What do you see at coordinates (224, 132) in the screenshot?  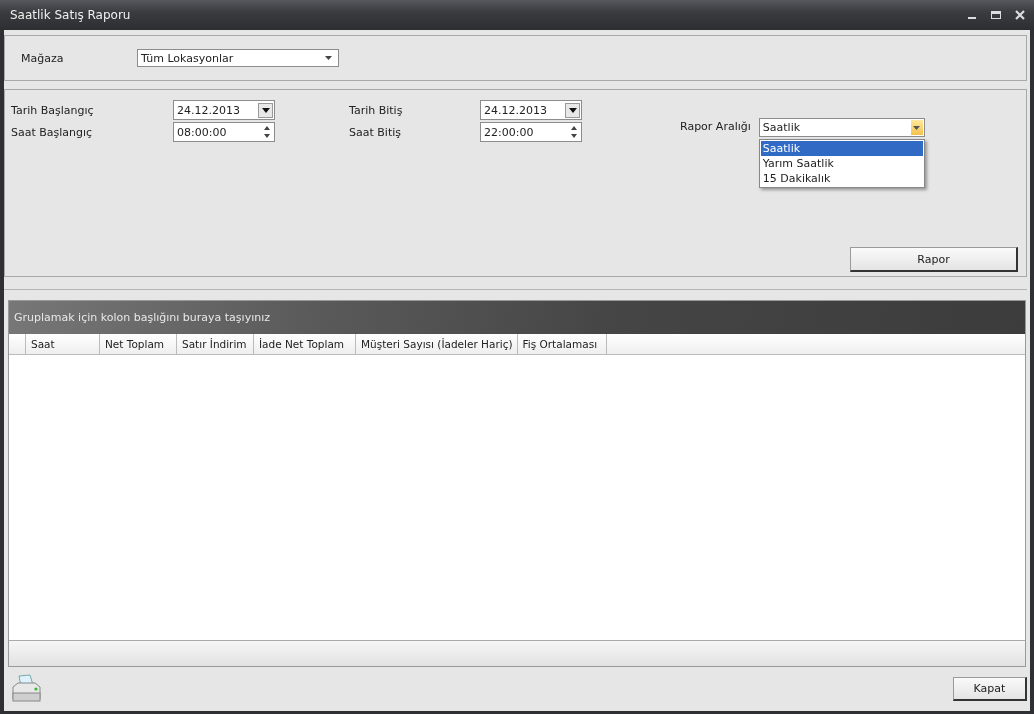 I see `start-time-field: 08:00:00` at bounding box center [224, 132].